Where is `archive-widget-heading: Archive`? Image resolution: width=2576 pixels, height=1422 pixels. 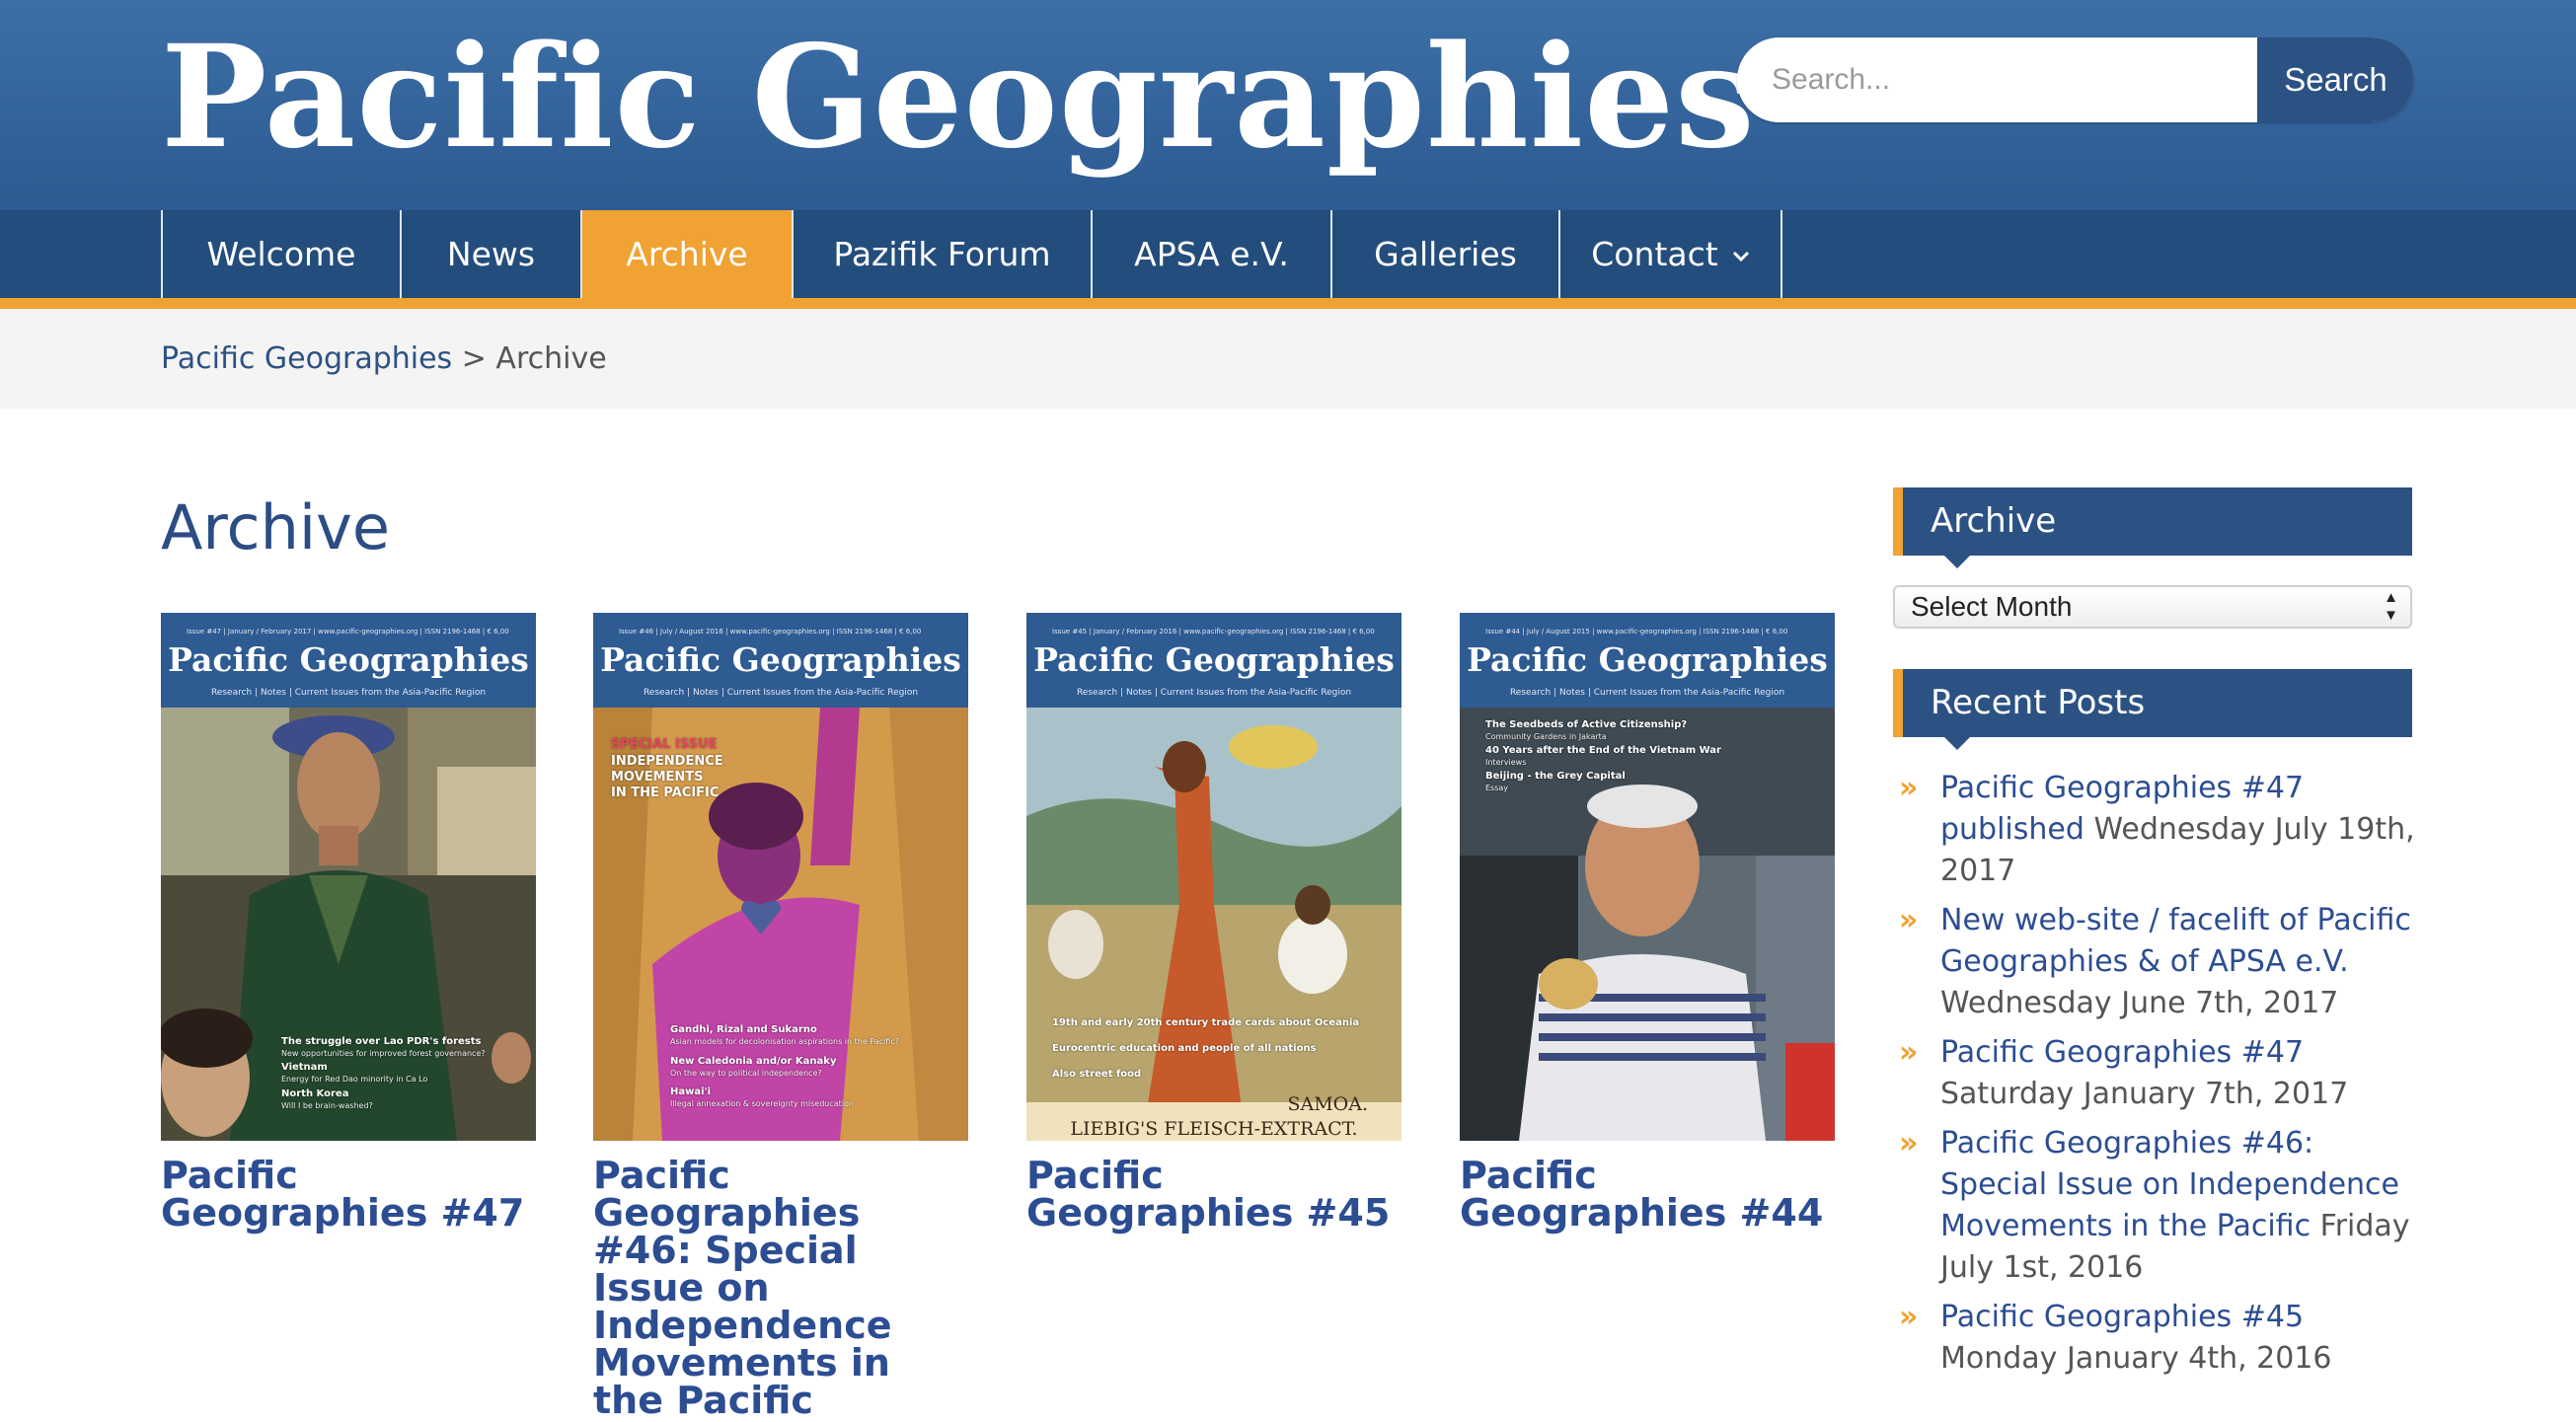
archive-widget-heading: Archive is located at coordinates (2152, 527).